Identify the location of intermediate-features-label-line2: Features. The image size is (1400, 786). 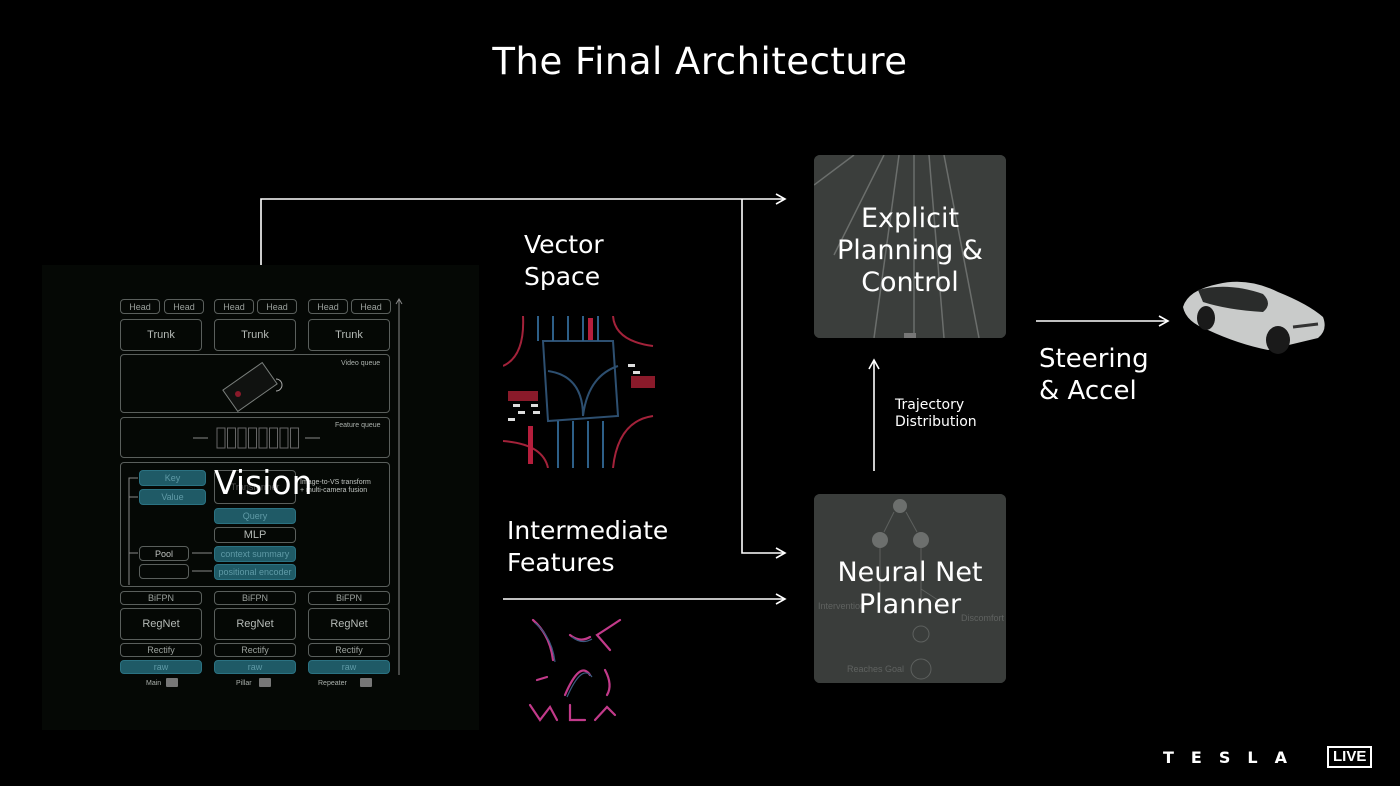
(561, 562).